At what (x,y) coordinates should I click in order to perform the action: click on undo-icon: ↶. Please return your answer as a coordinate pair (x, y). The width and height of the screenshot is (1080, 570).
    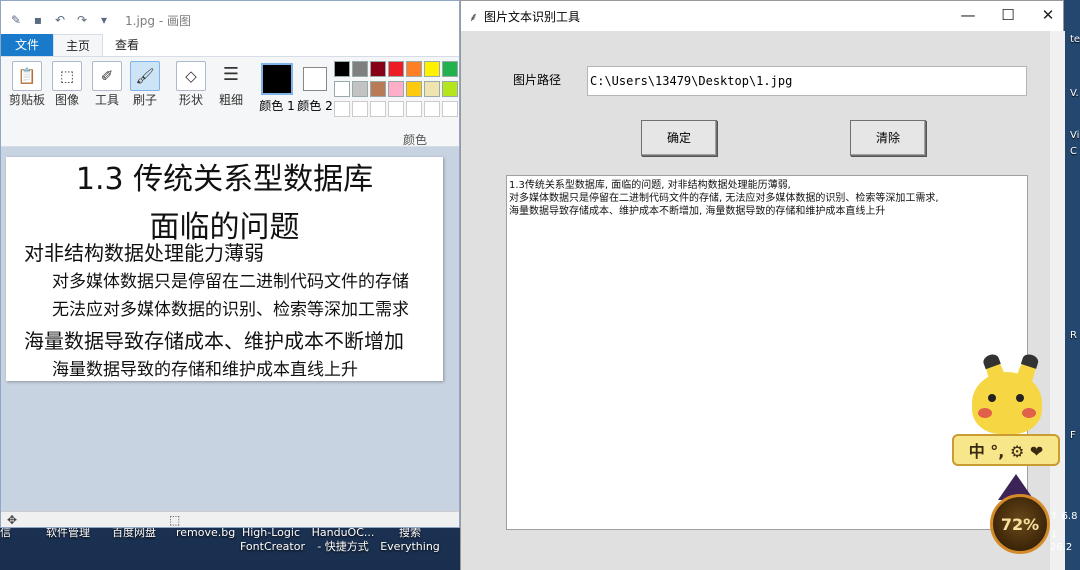
    Looking at the image, I should click on (60, 20).